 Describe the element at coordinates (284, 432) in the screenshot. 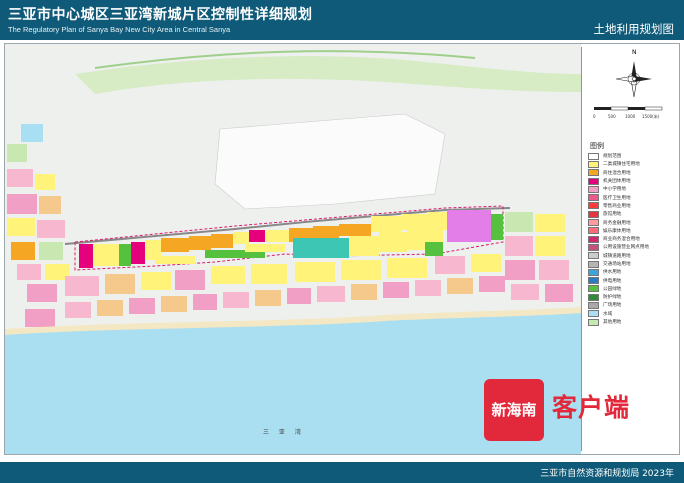

I see `bay-label: 三 亚 湾` at that location.